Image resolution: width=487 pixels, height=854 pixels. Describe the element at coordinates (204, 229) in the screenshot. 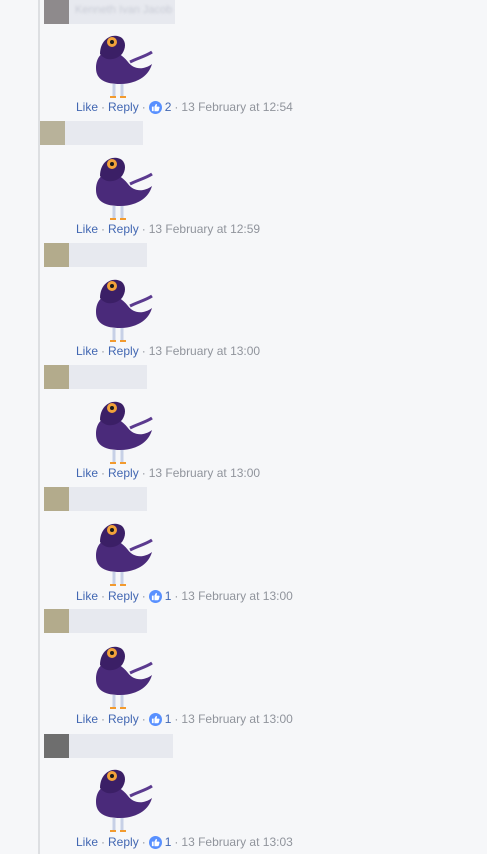

I see `timestamp: 13 February at 12:59` at that location.